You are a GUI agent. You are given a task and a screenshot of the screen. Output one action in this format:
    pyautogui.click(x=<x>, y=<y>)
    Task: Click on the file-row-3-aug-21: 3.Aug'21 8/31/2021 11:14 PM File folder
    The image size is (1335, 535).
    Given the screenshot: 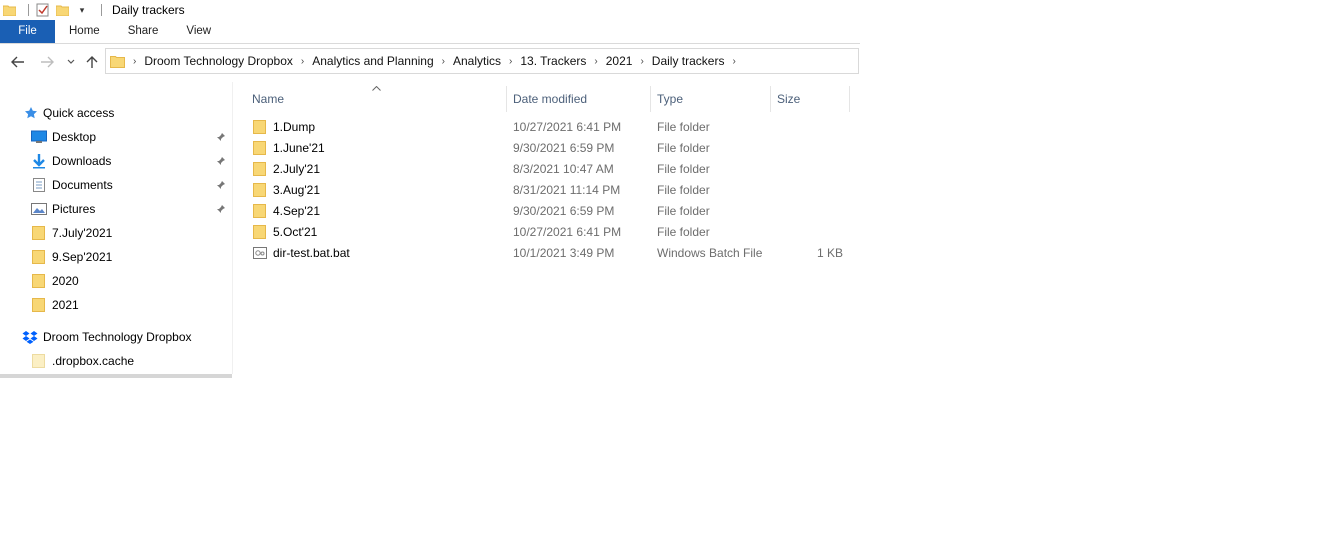 What is the action you would take?
    pyautogui.click(x=546, y=190)
    